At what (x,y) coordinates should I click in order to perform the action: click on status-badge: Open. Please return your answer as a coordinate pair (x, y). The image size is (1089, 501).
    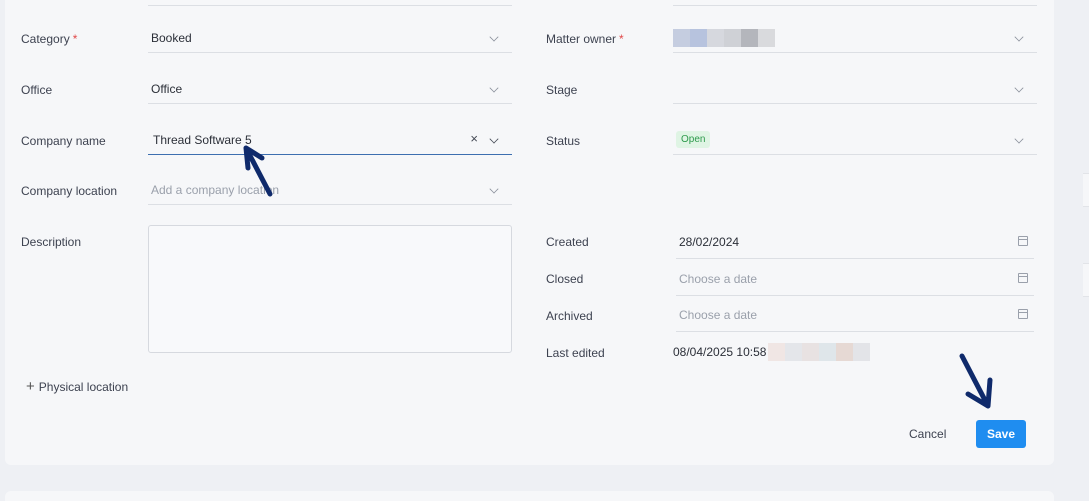
    Looking at the image, I should click on (693, 139).